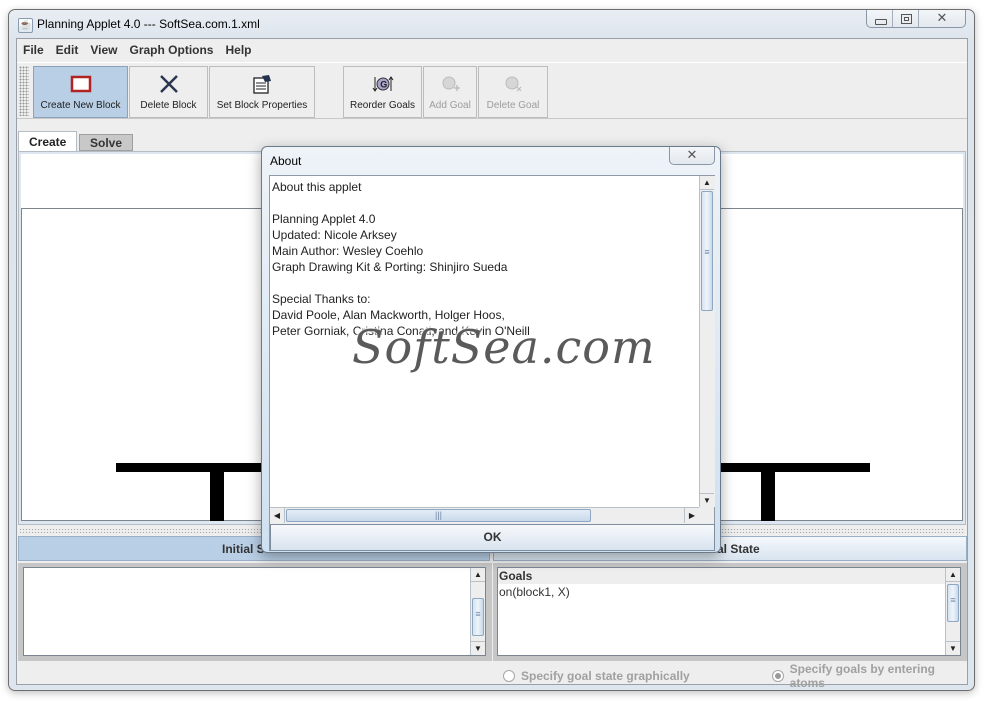  I want to click on watermark: SoftSea.com, so click(504, 347).